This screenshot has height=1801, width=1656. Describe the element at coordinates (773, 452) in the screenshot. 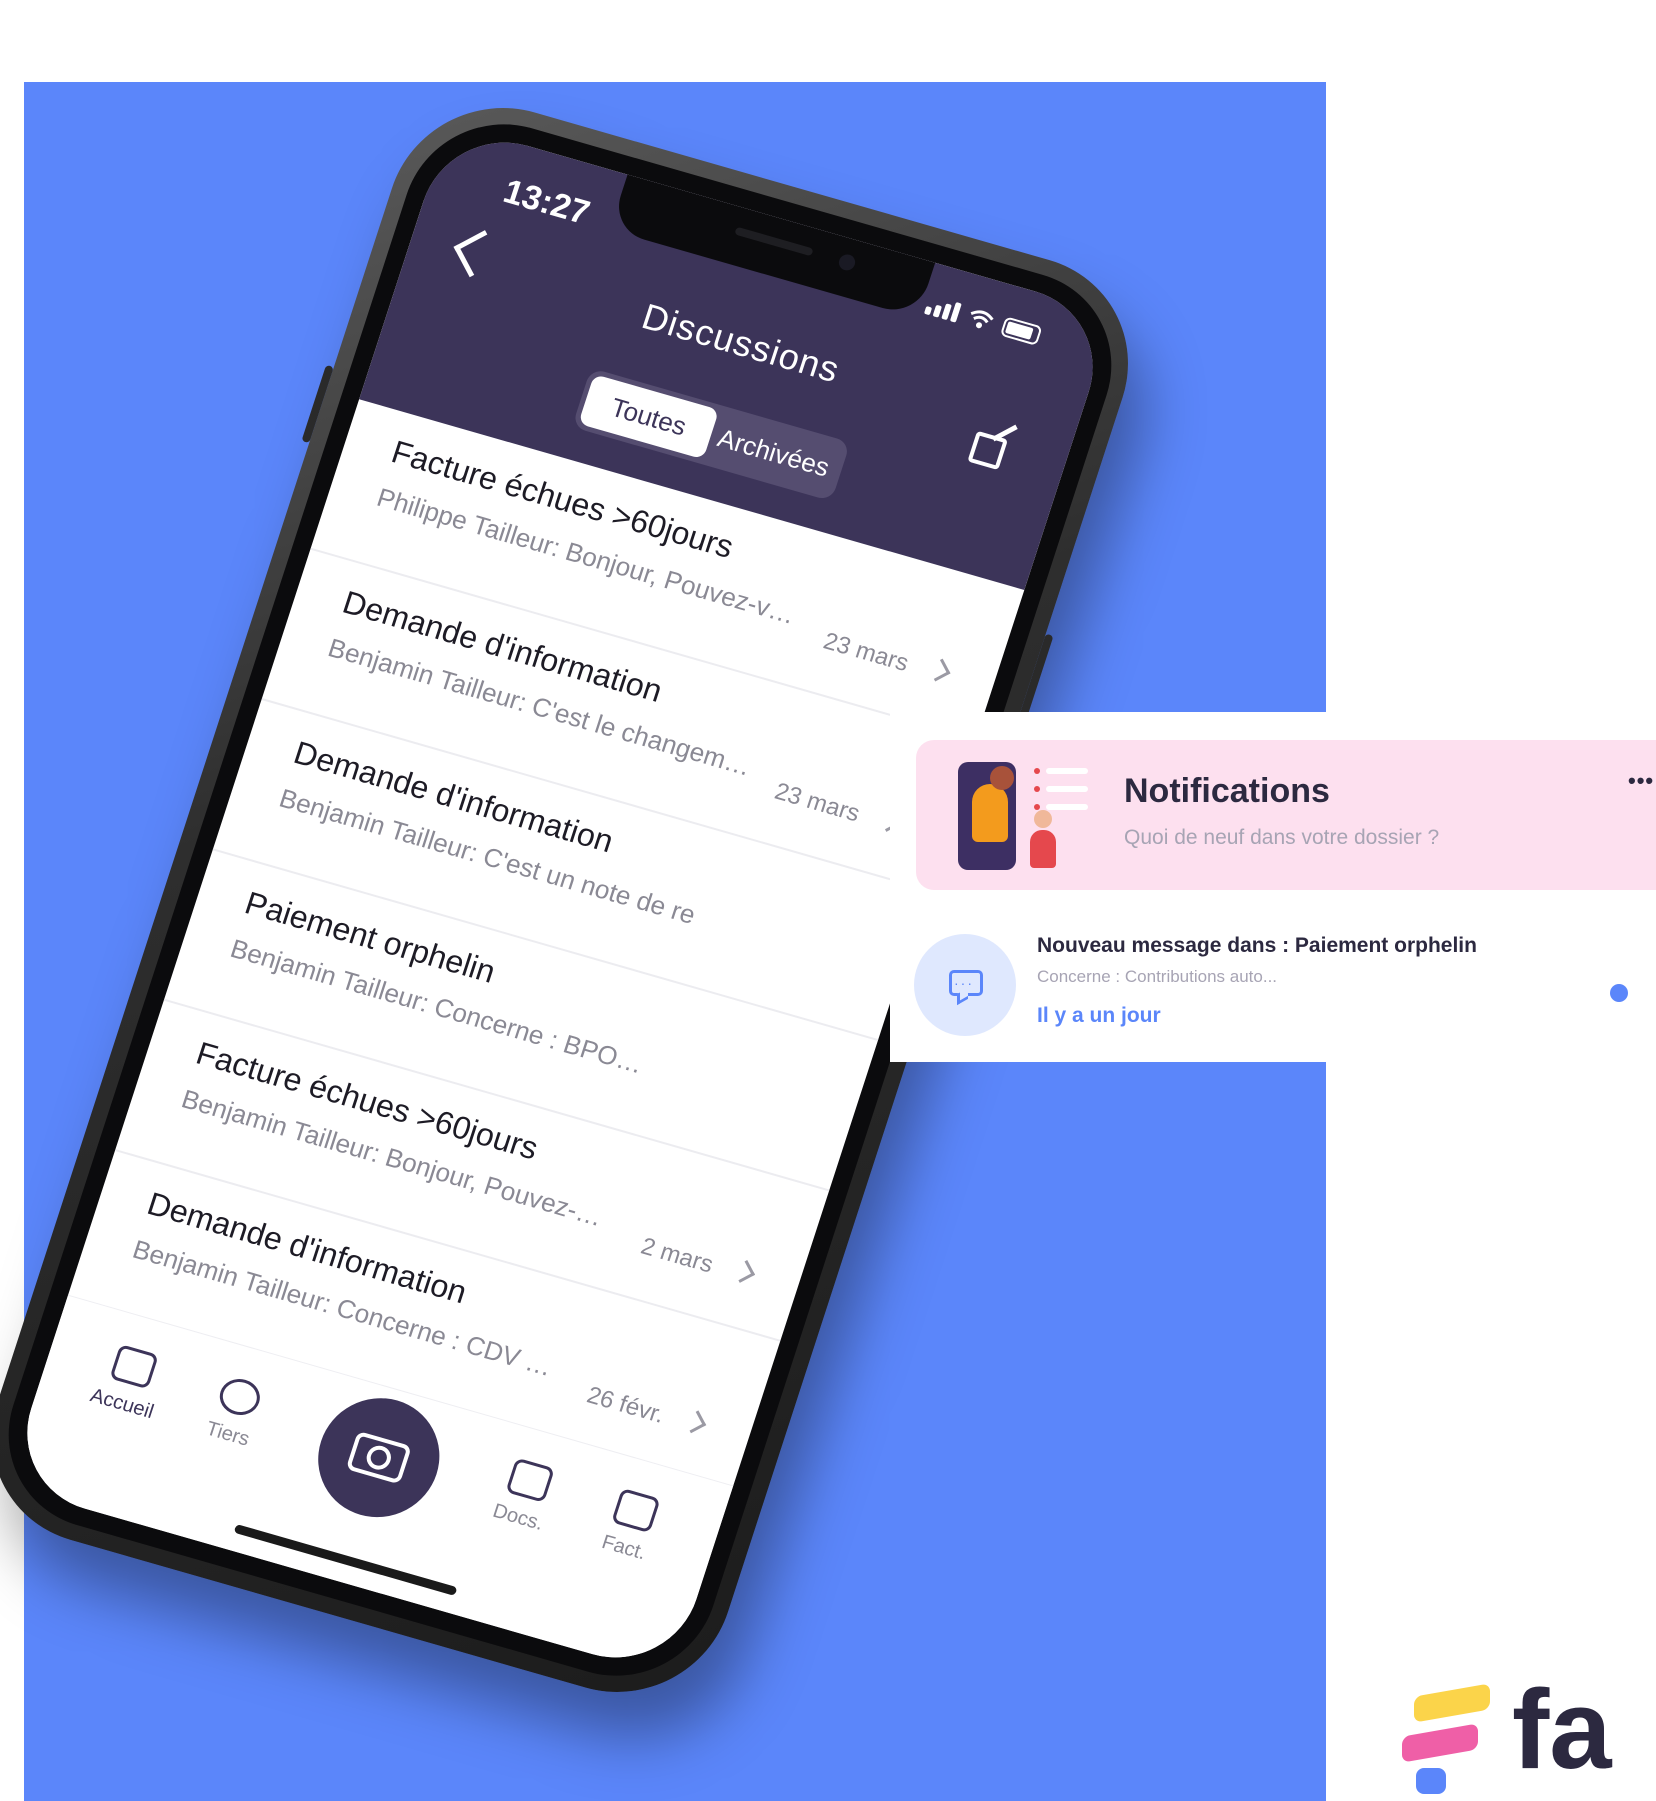

I see `segment-archivees: Archivées` at that location.